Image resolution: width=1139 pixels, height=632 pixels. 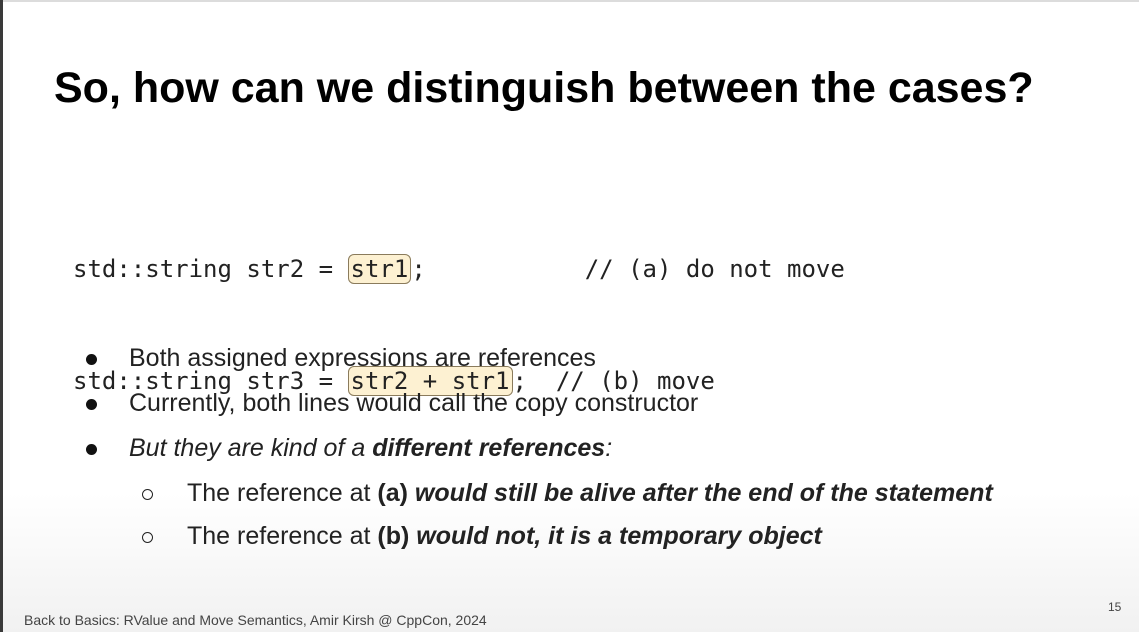 What do you see at coordinates (489, 448) in the screenshot?
I see `bullet-text-bold: different references` at bounding box center [489, 448].